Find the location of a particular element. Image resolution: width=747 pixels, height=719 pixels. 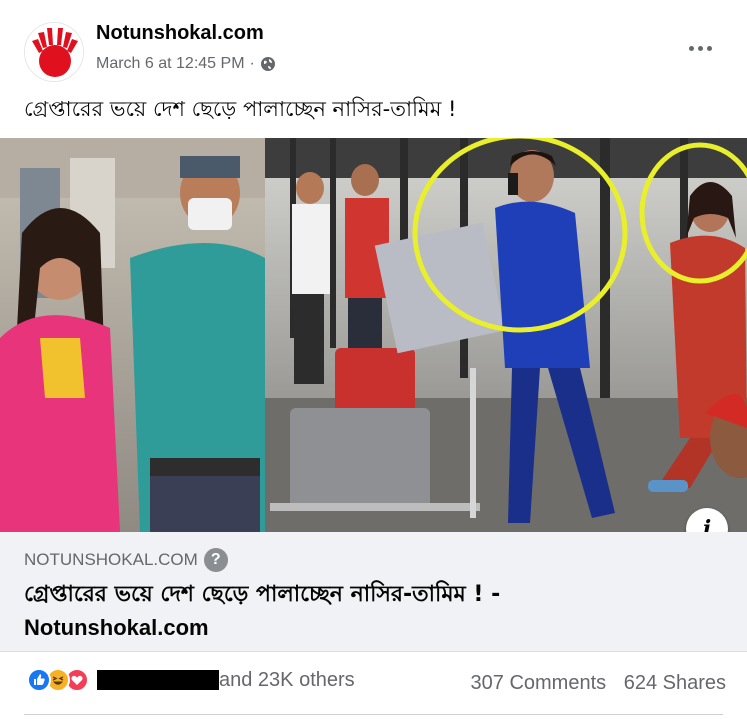

reactions-summary: and 23K others is located at coordinates (191, 680).